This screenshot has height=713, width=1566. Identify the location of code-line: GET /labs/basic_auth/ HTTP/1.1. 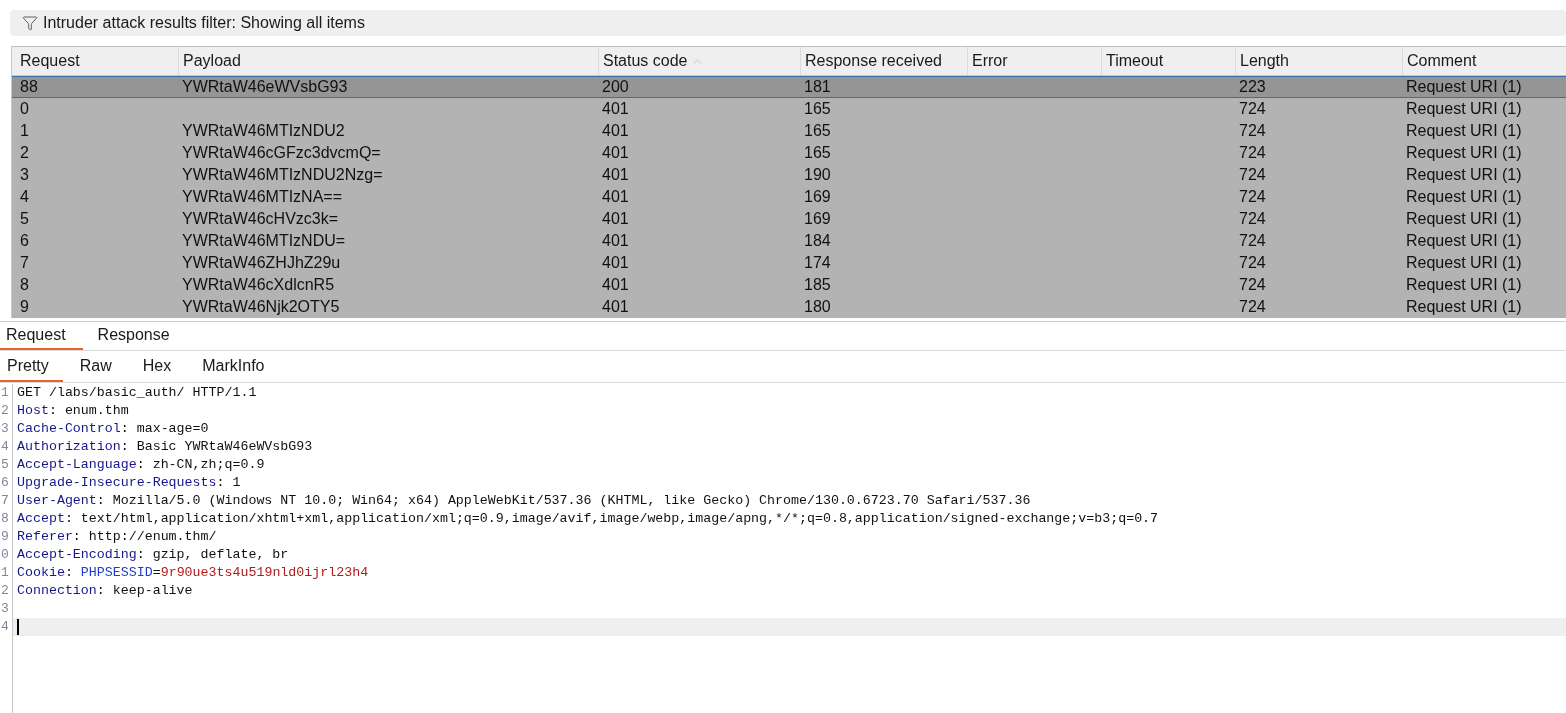
(137, 393).